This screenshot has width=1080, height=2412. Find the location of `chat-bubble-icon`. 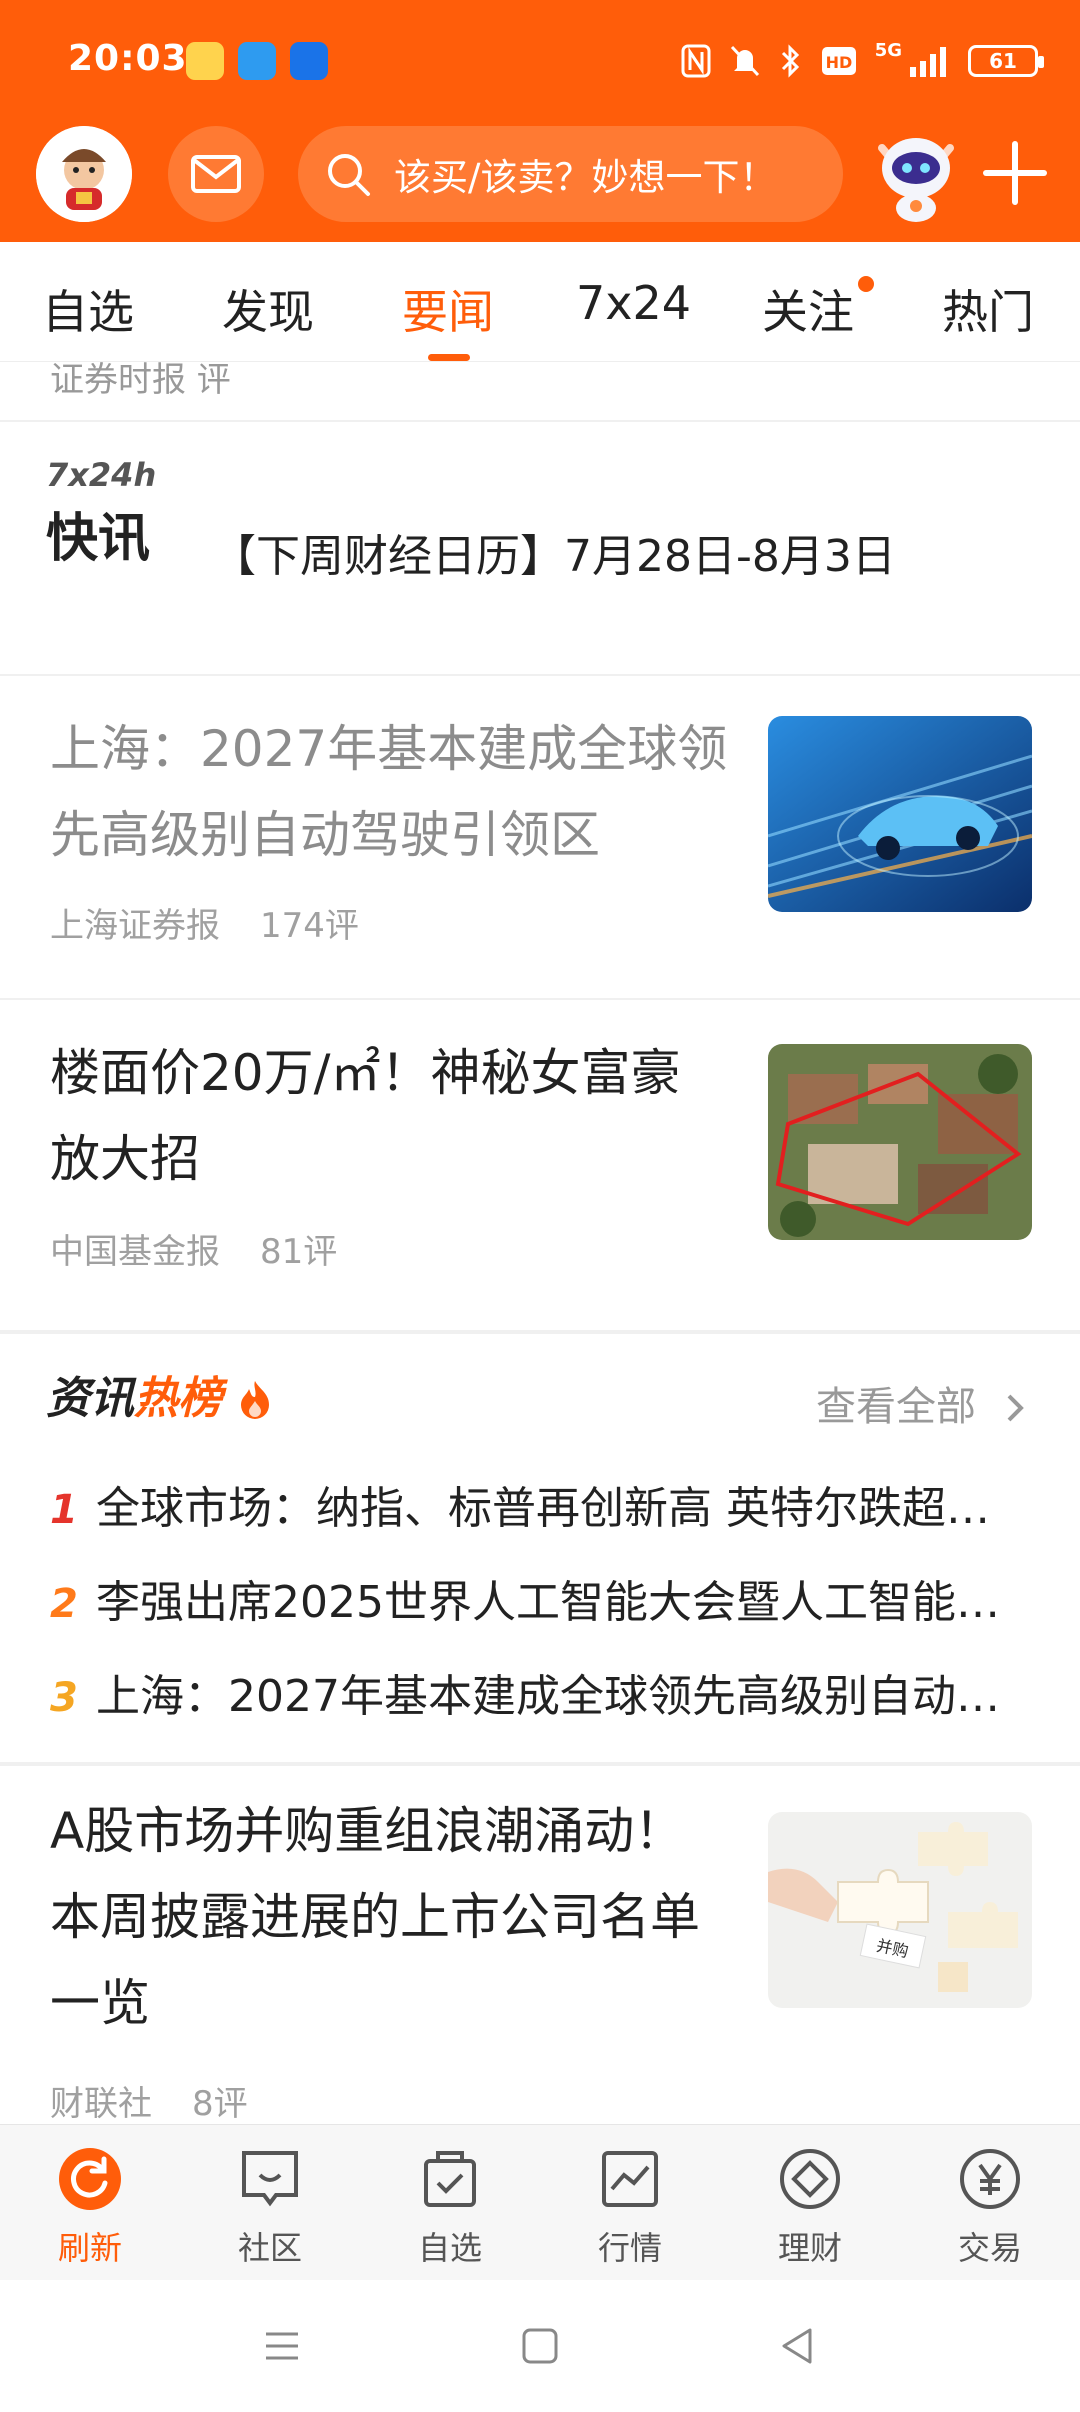

chat-bubble-icon is located at coordinates (270, 2179).